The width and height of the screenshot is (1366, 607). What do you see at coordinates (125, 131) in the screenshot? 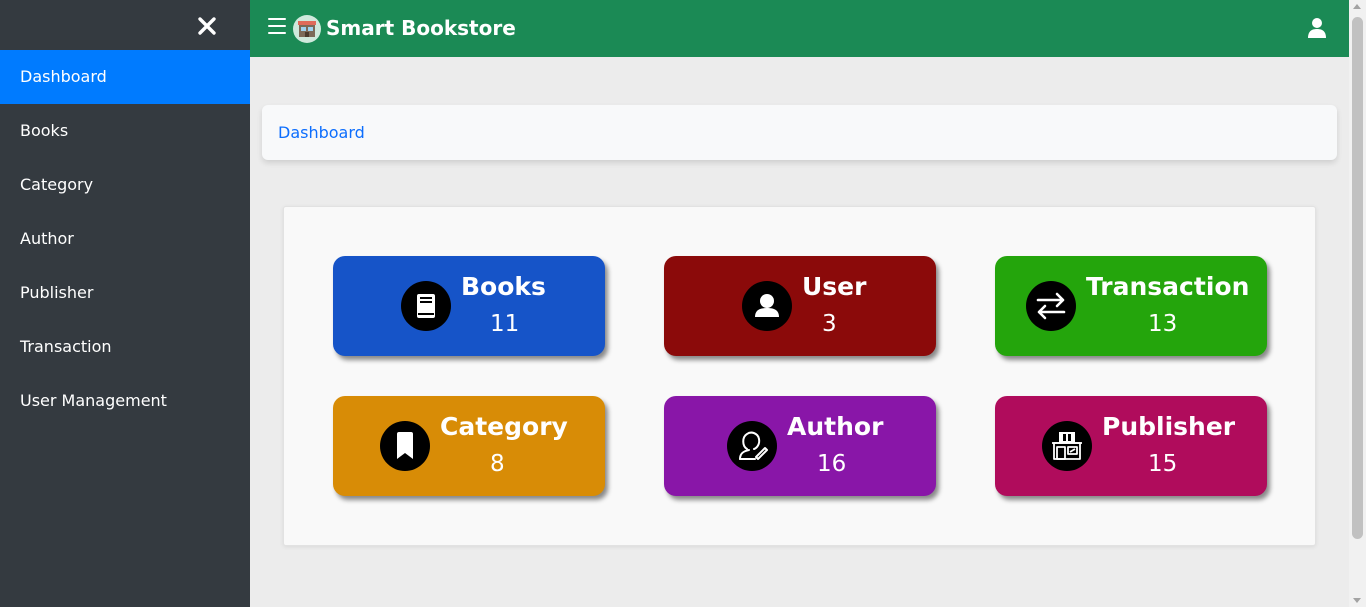
I see `sidebar-item-books: Books` at bounding box center [125, 131].